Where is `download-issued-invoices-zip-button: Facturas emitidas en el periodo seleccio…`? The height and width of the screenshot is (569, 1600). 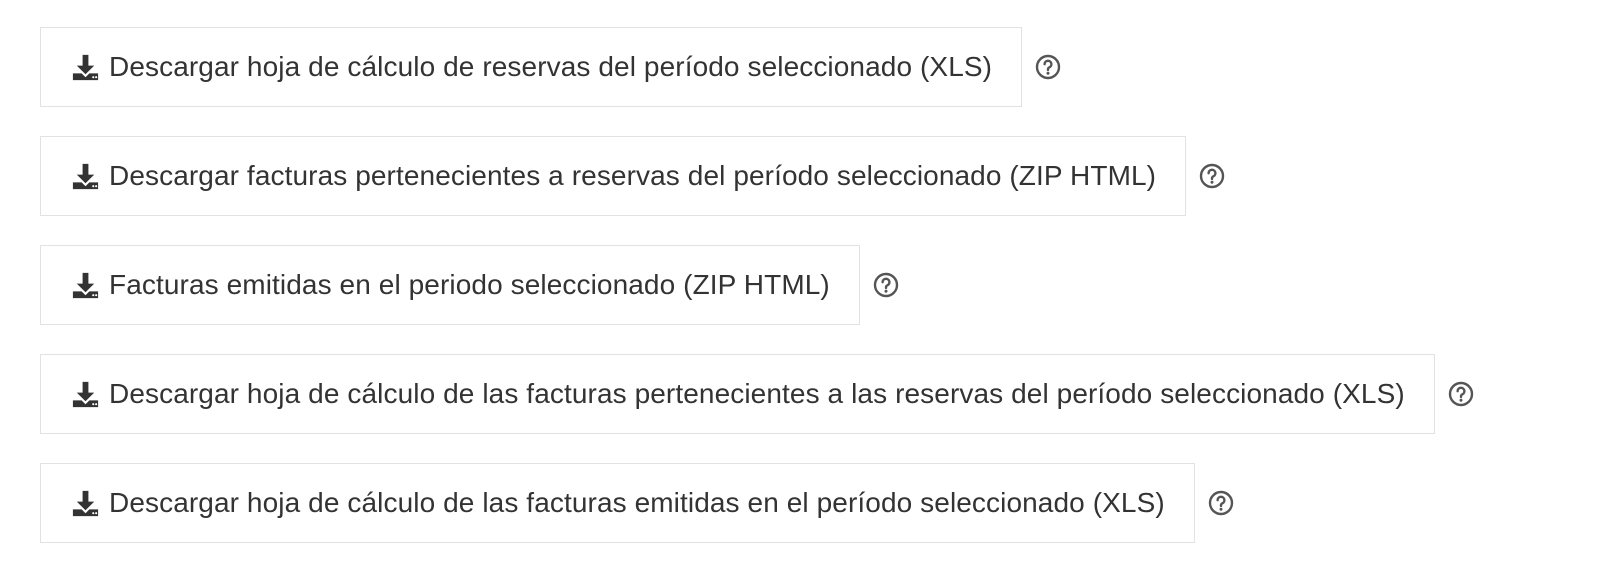
download-issued-invoices-zip-button: Facturas emitidas en el periodo seleccio… is located at coordinates (450, 285).